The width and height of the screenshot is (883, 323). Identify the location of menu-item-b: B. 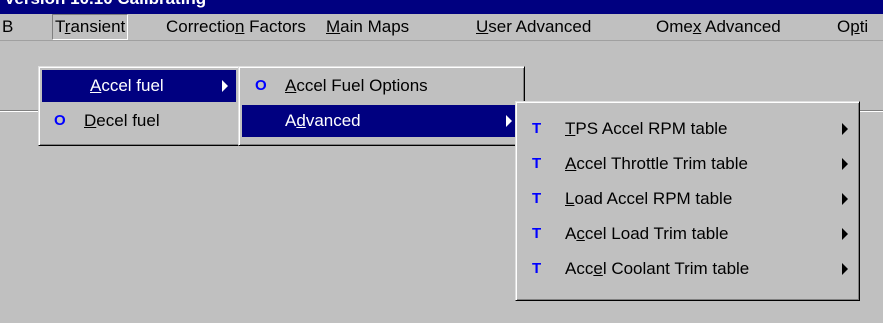
(7, 27).